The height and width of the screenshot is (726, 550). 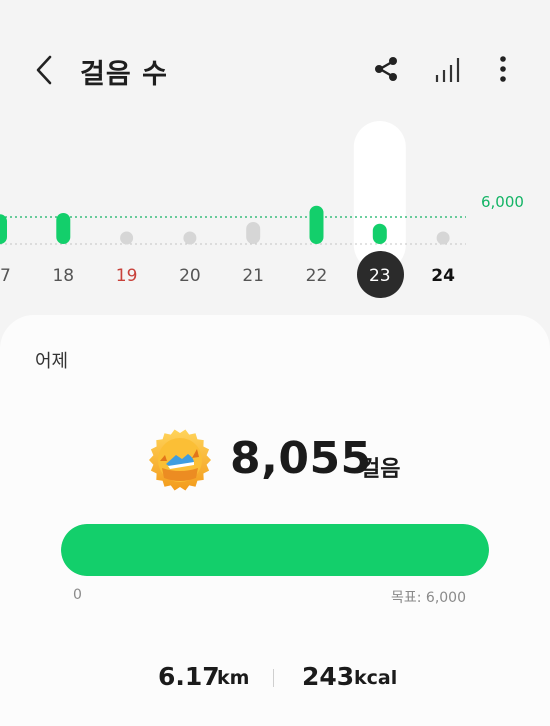 I want to click on stats-row: 6.17 km 243 kcal, so click(x=275, y=680).